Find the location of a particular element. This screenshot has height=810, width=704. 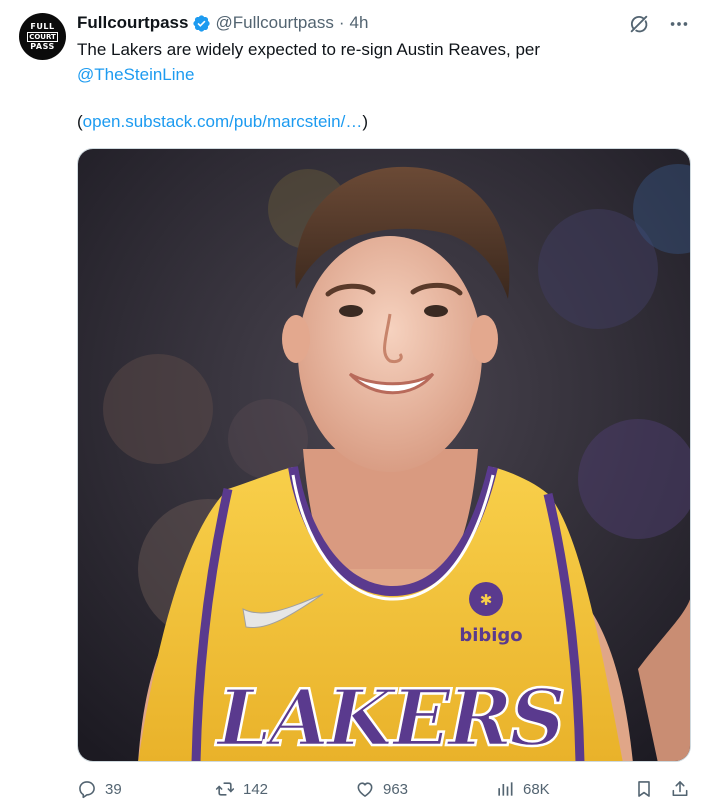

mention-link: @TheSteinLine is located at coordinates (377, 74).